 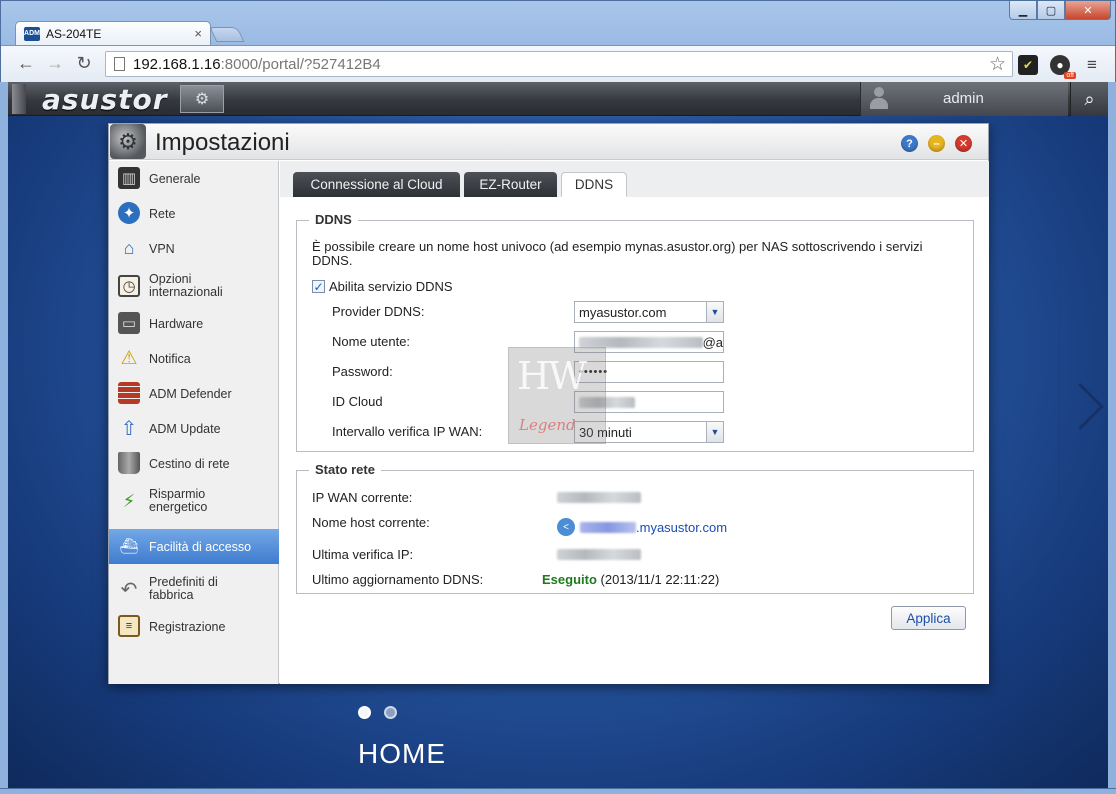 What do you see at coordinates (119, 64) in the screenshot?
I see `page-icon` at bounding box center [119, 64].